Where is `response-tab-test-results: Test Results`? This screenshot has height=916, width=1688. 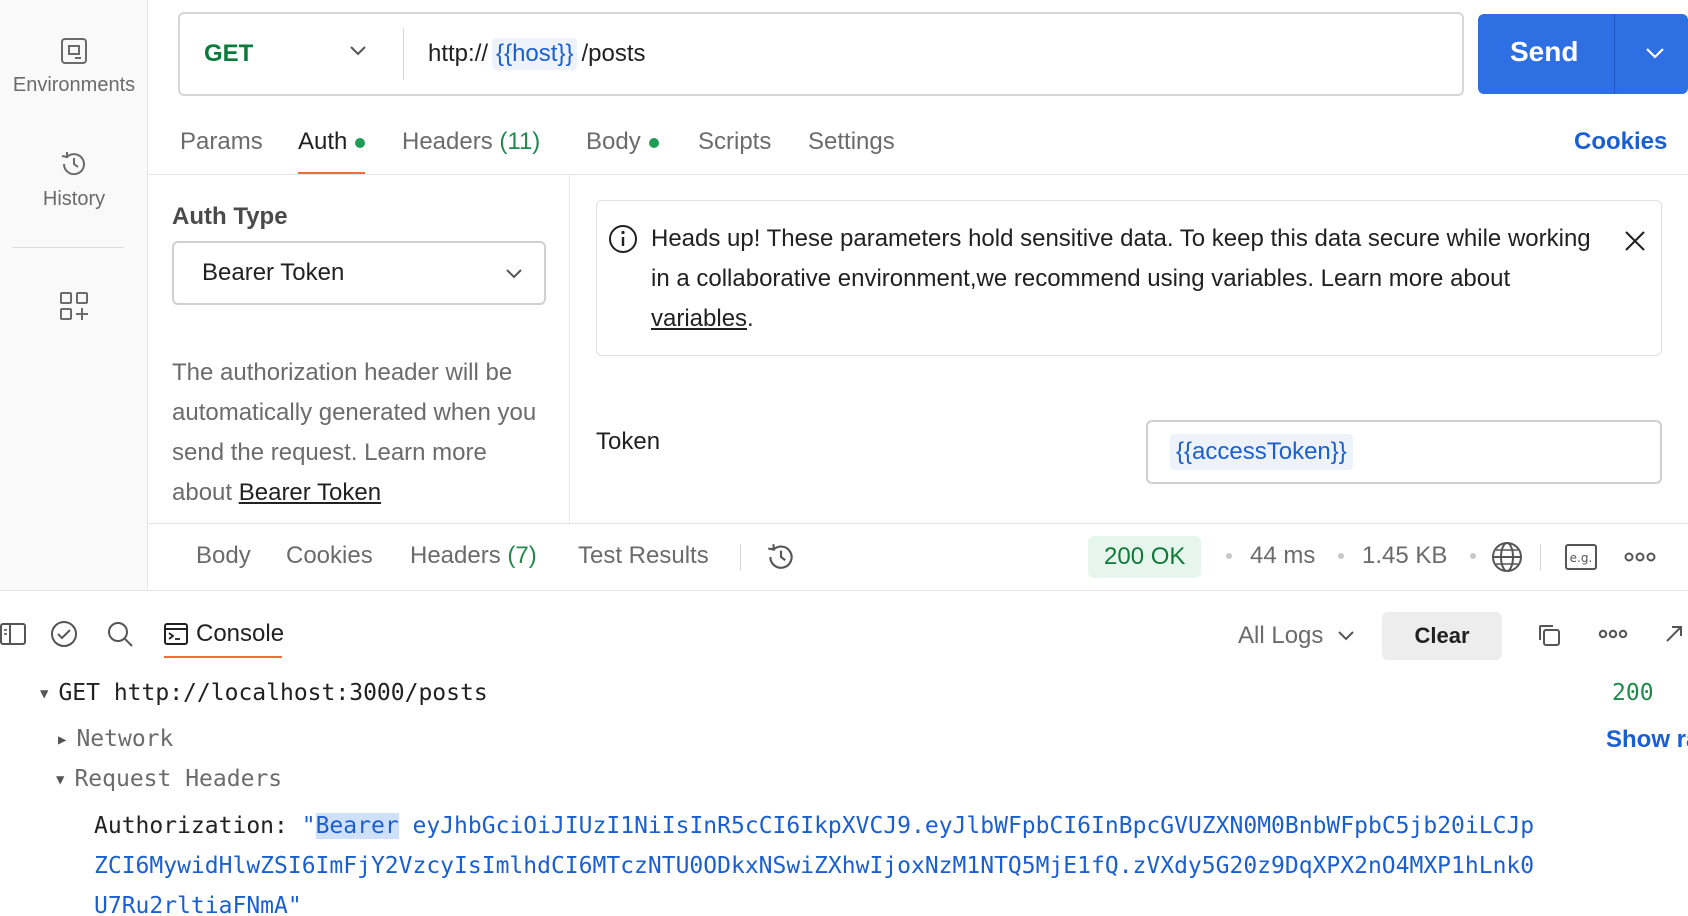 response-tab-test-results: Test Results is located at coordinates (643, 556).